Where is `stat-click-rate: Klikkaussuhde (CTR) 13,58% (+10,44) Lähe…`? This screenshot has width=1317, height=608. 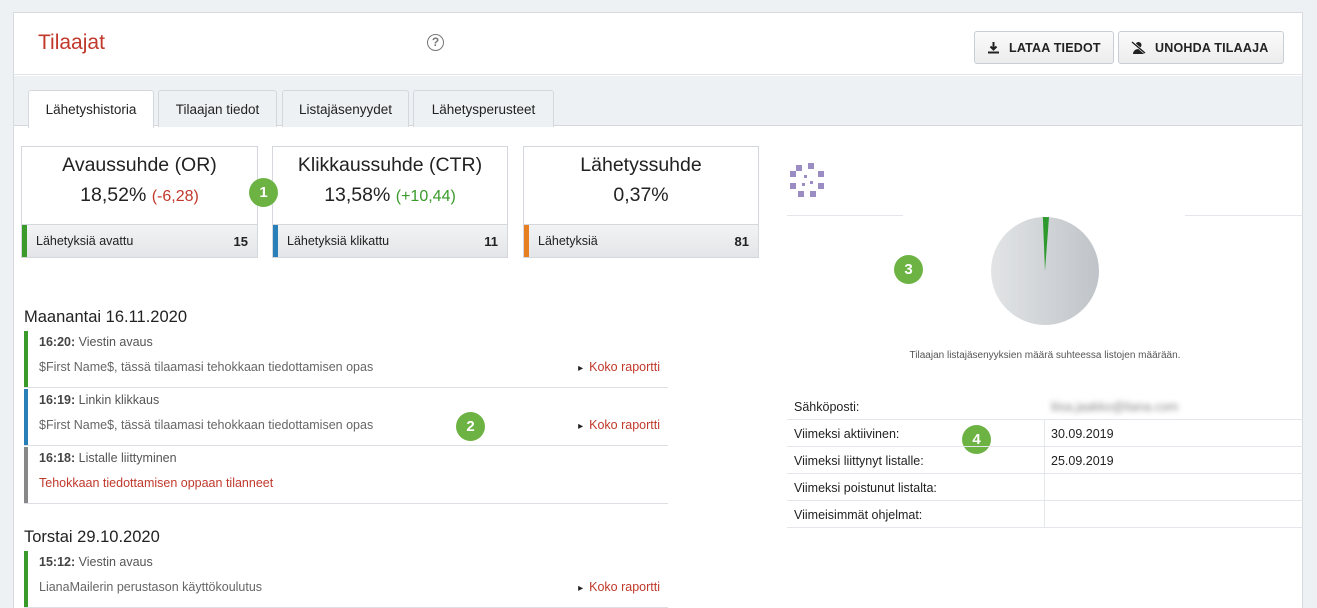
stat-click-rate: Klikkaussuhde (CTR) 13,58% (+10,44) Lähe… is located at coordinates (390, 202).